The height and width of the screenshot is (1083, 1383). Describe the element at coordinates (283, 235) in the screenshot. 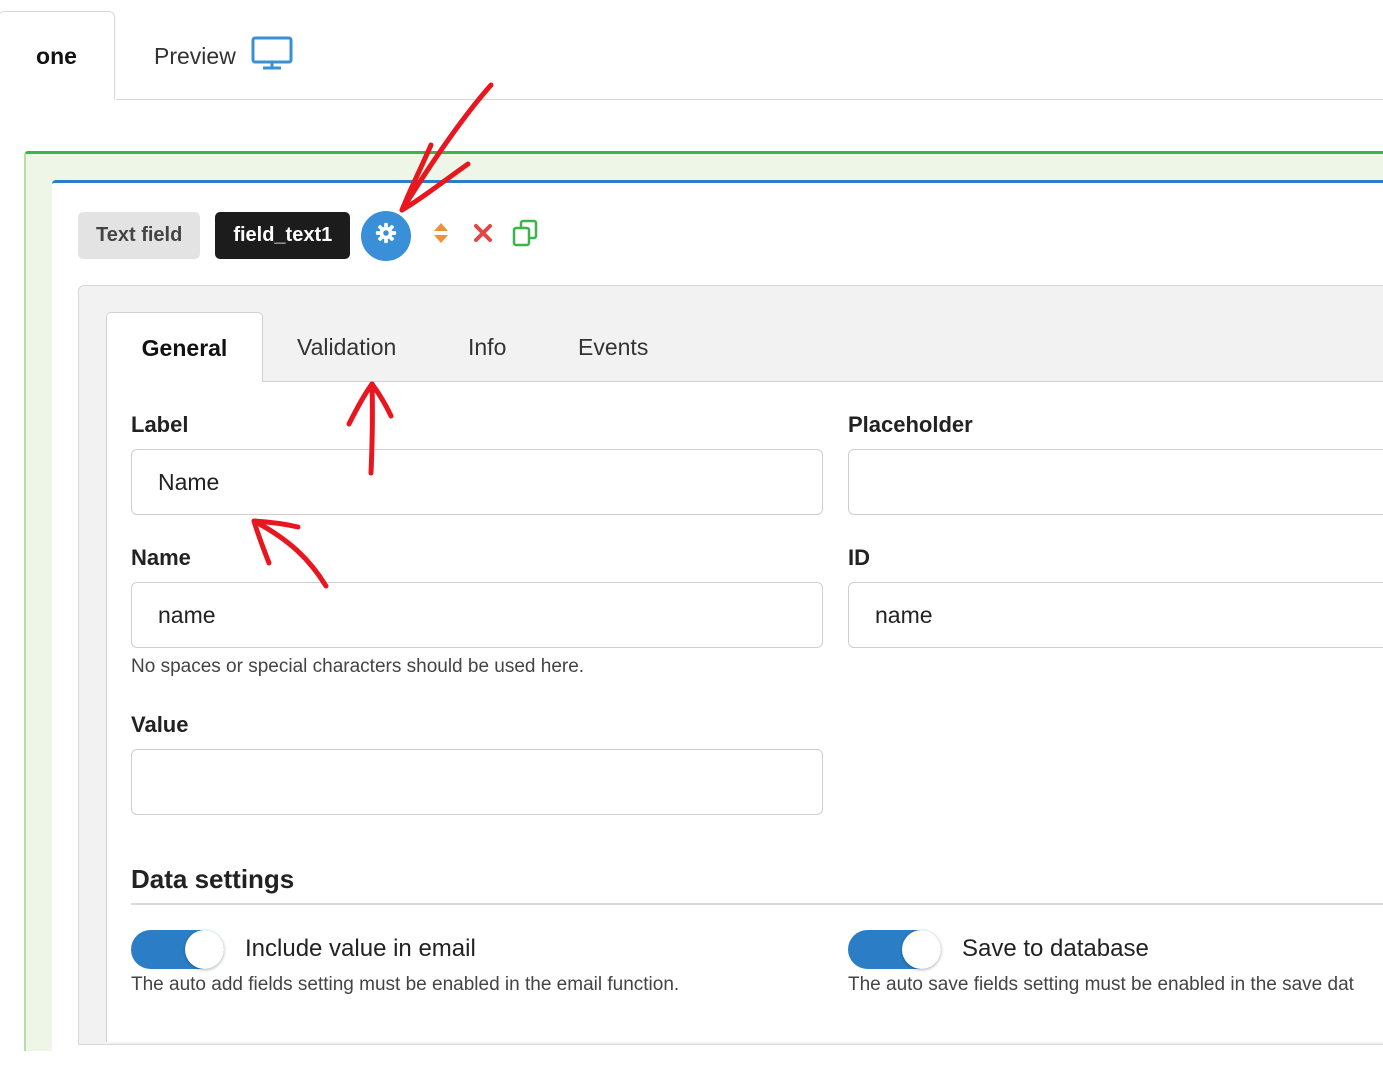

I see `field-name-badge: field_text1` at that location.